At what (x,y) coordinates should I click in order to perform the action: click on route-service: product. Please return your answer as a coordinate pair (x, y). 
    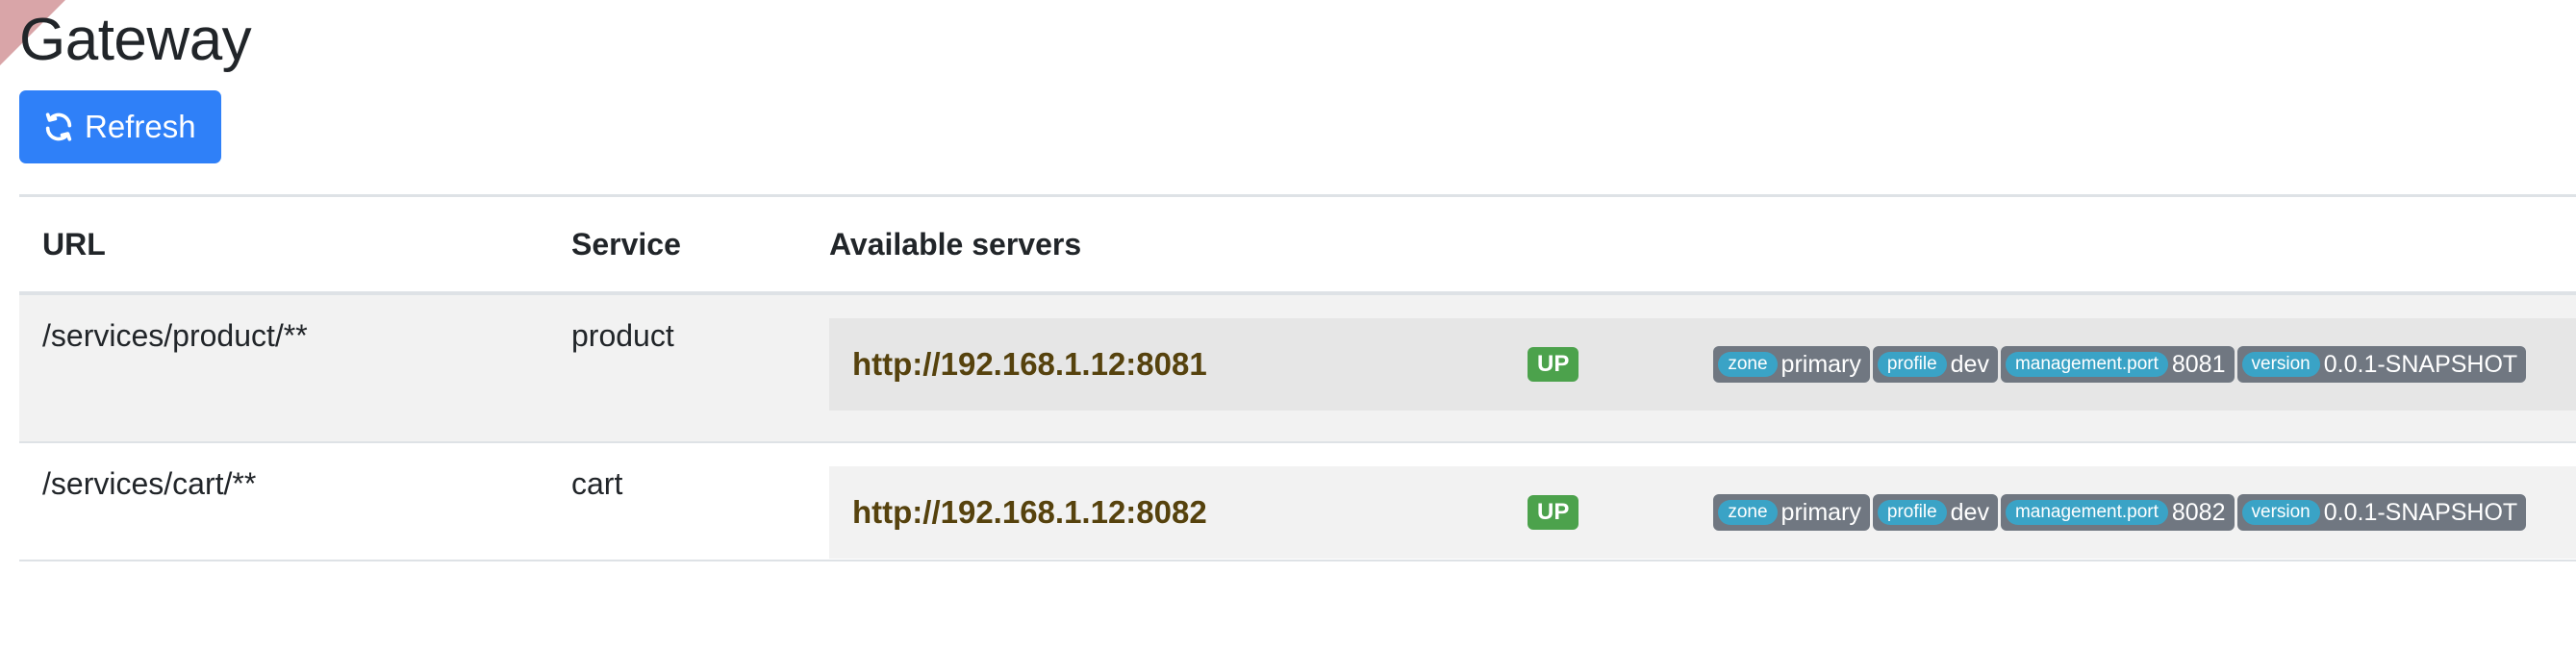
    Looking at the image, I should click on (677, 368).